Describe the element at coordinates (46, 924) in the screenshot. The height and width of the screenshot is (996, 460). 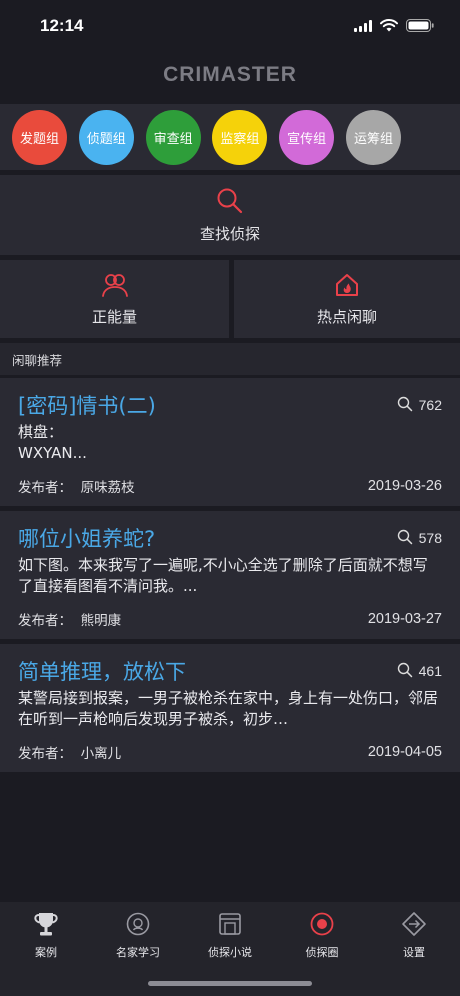
I see `trophy-icon` at that location.